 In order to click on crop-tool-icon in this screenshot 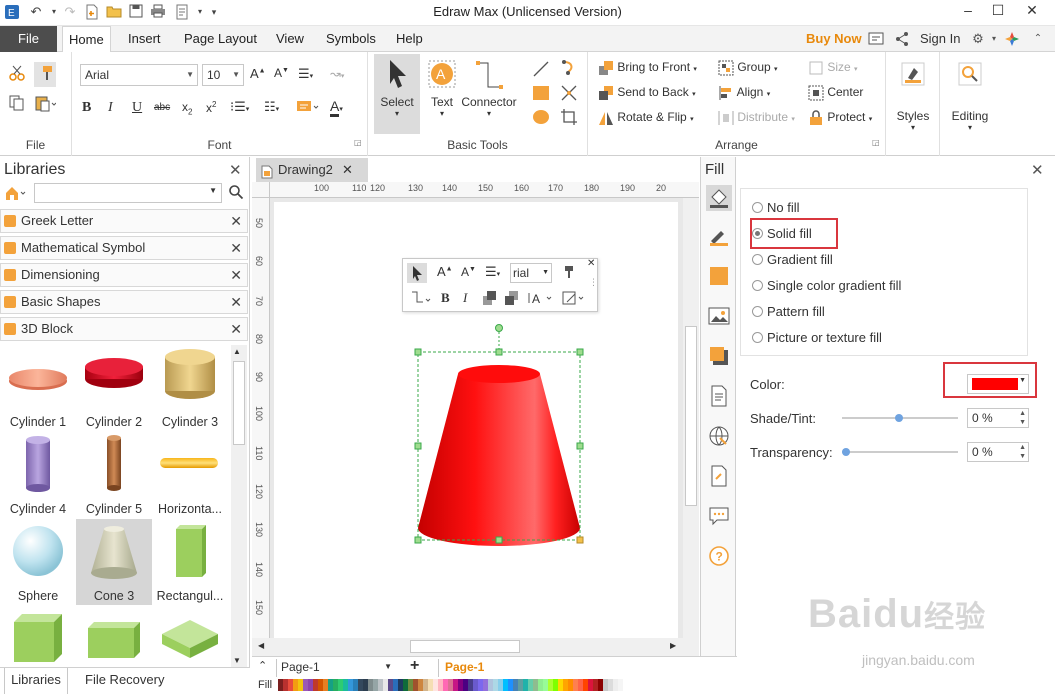, I will do `click(569, 118)`.